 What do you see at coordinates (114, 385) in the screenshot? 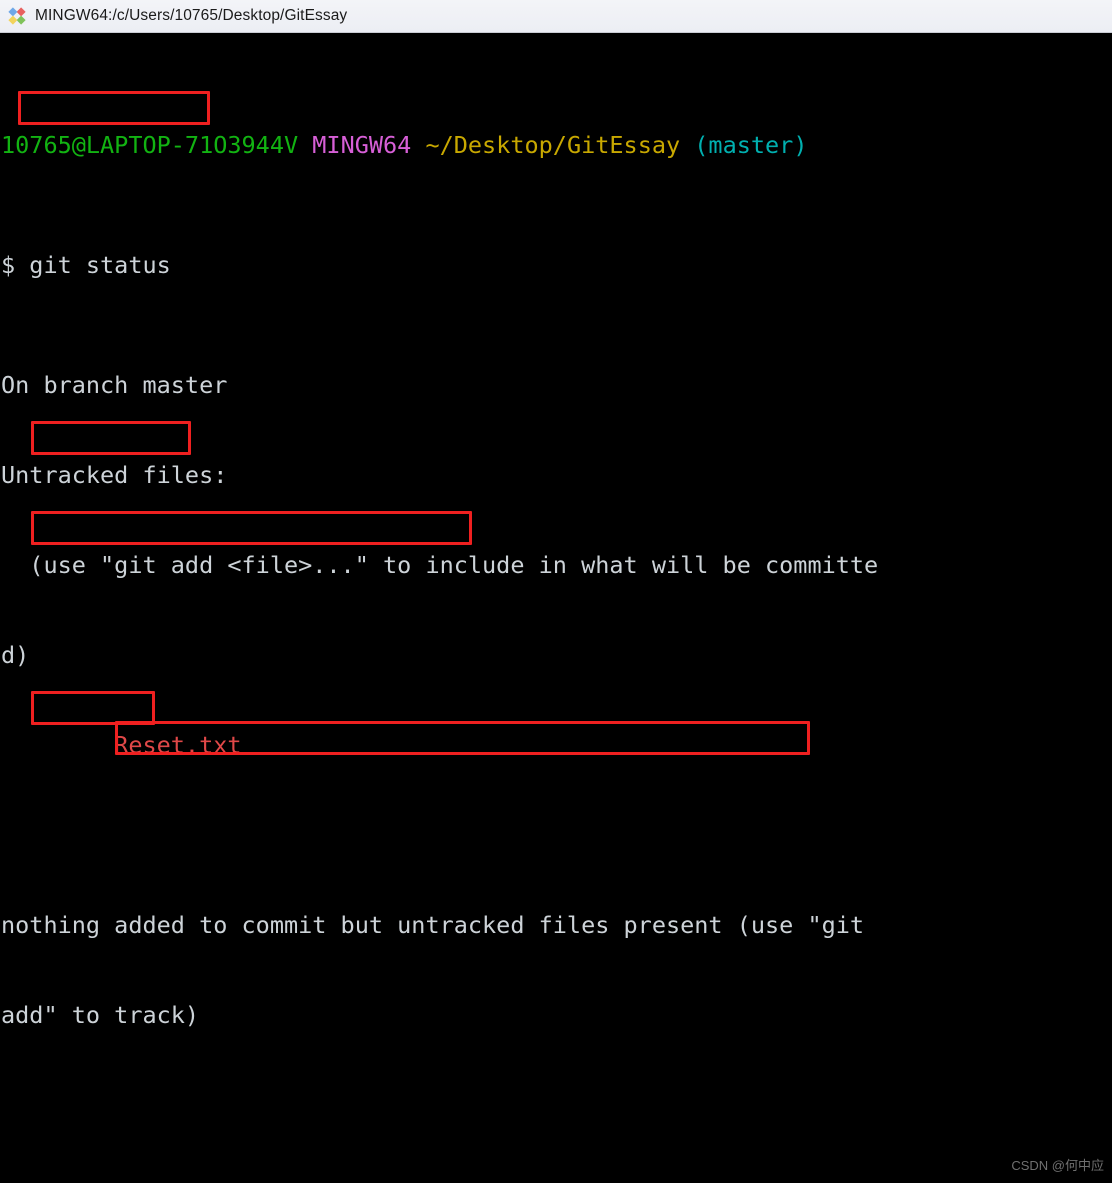
I see `output-on-branch: On branch master` at bounding box center [114, 385].